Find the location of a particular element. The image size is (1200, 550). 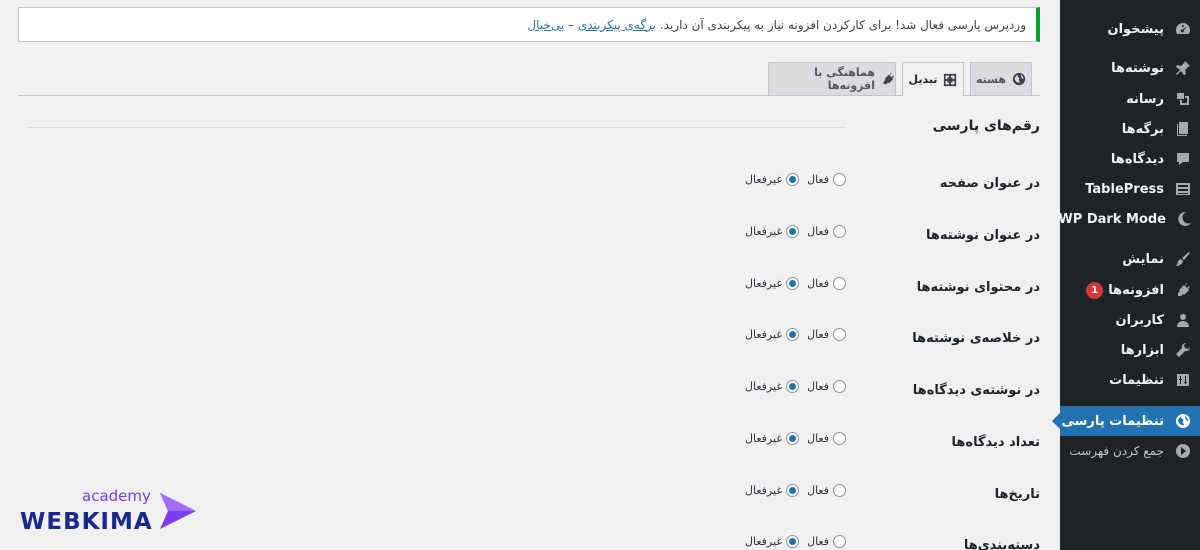

sidebar-item-label: رسانه is located at coordinates (1145, 99).